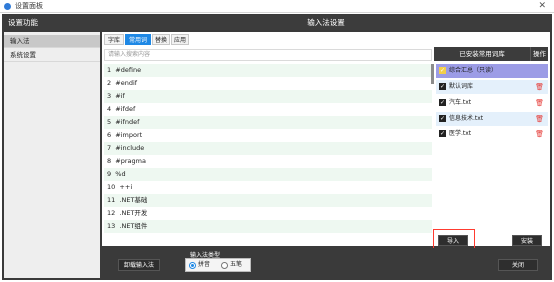 The height and width of the screenshot is (282, 554). Describe the element at coordinates (527, 240) in the screenshot. I see `install-button: 安装` at that location.